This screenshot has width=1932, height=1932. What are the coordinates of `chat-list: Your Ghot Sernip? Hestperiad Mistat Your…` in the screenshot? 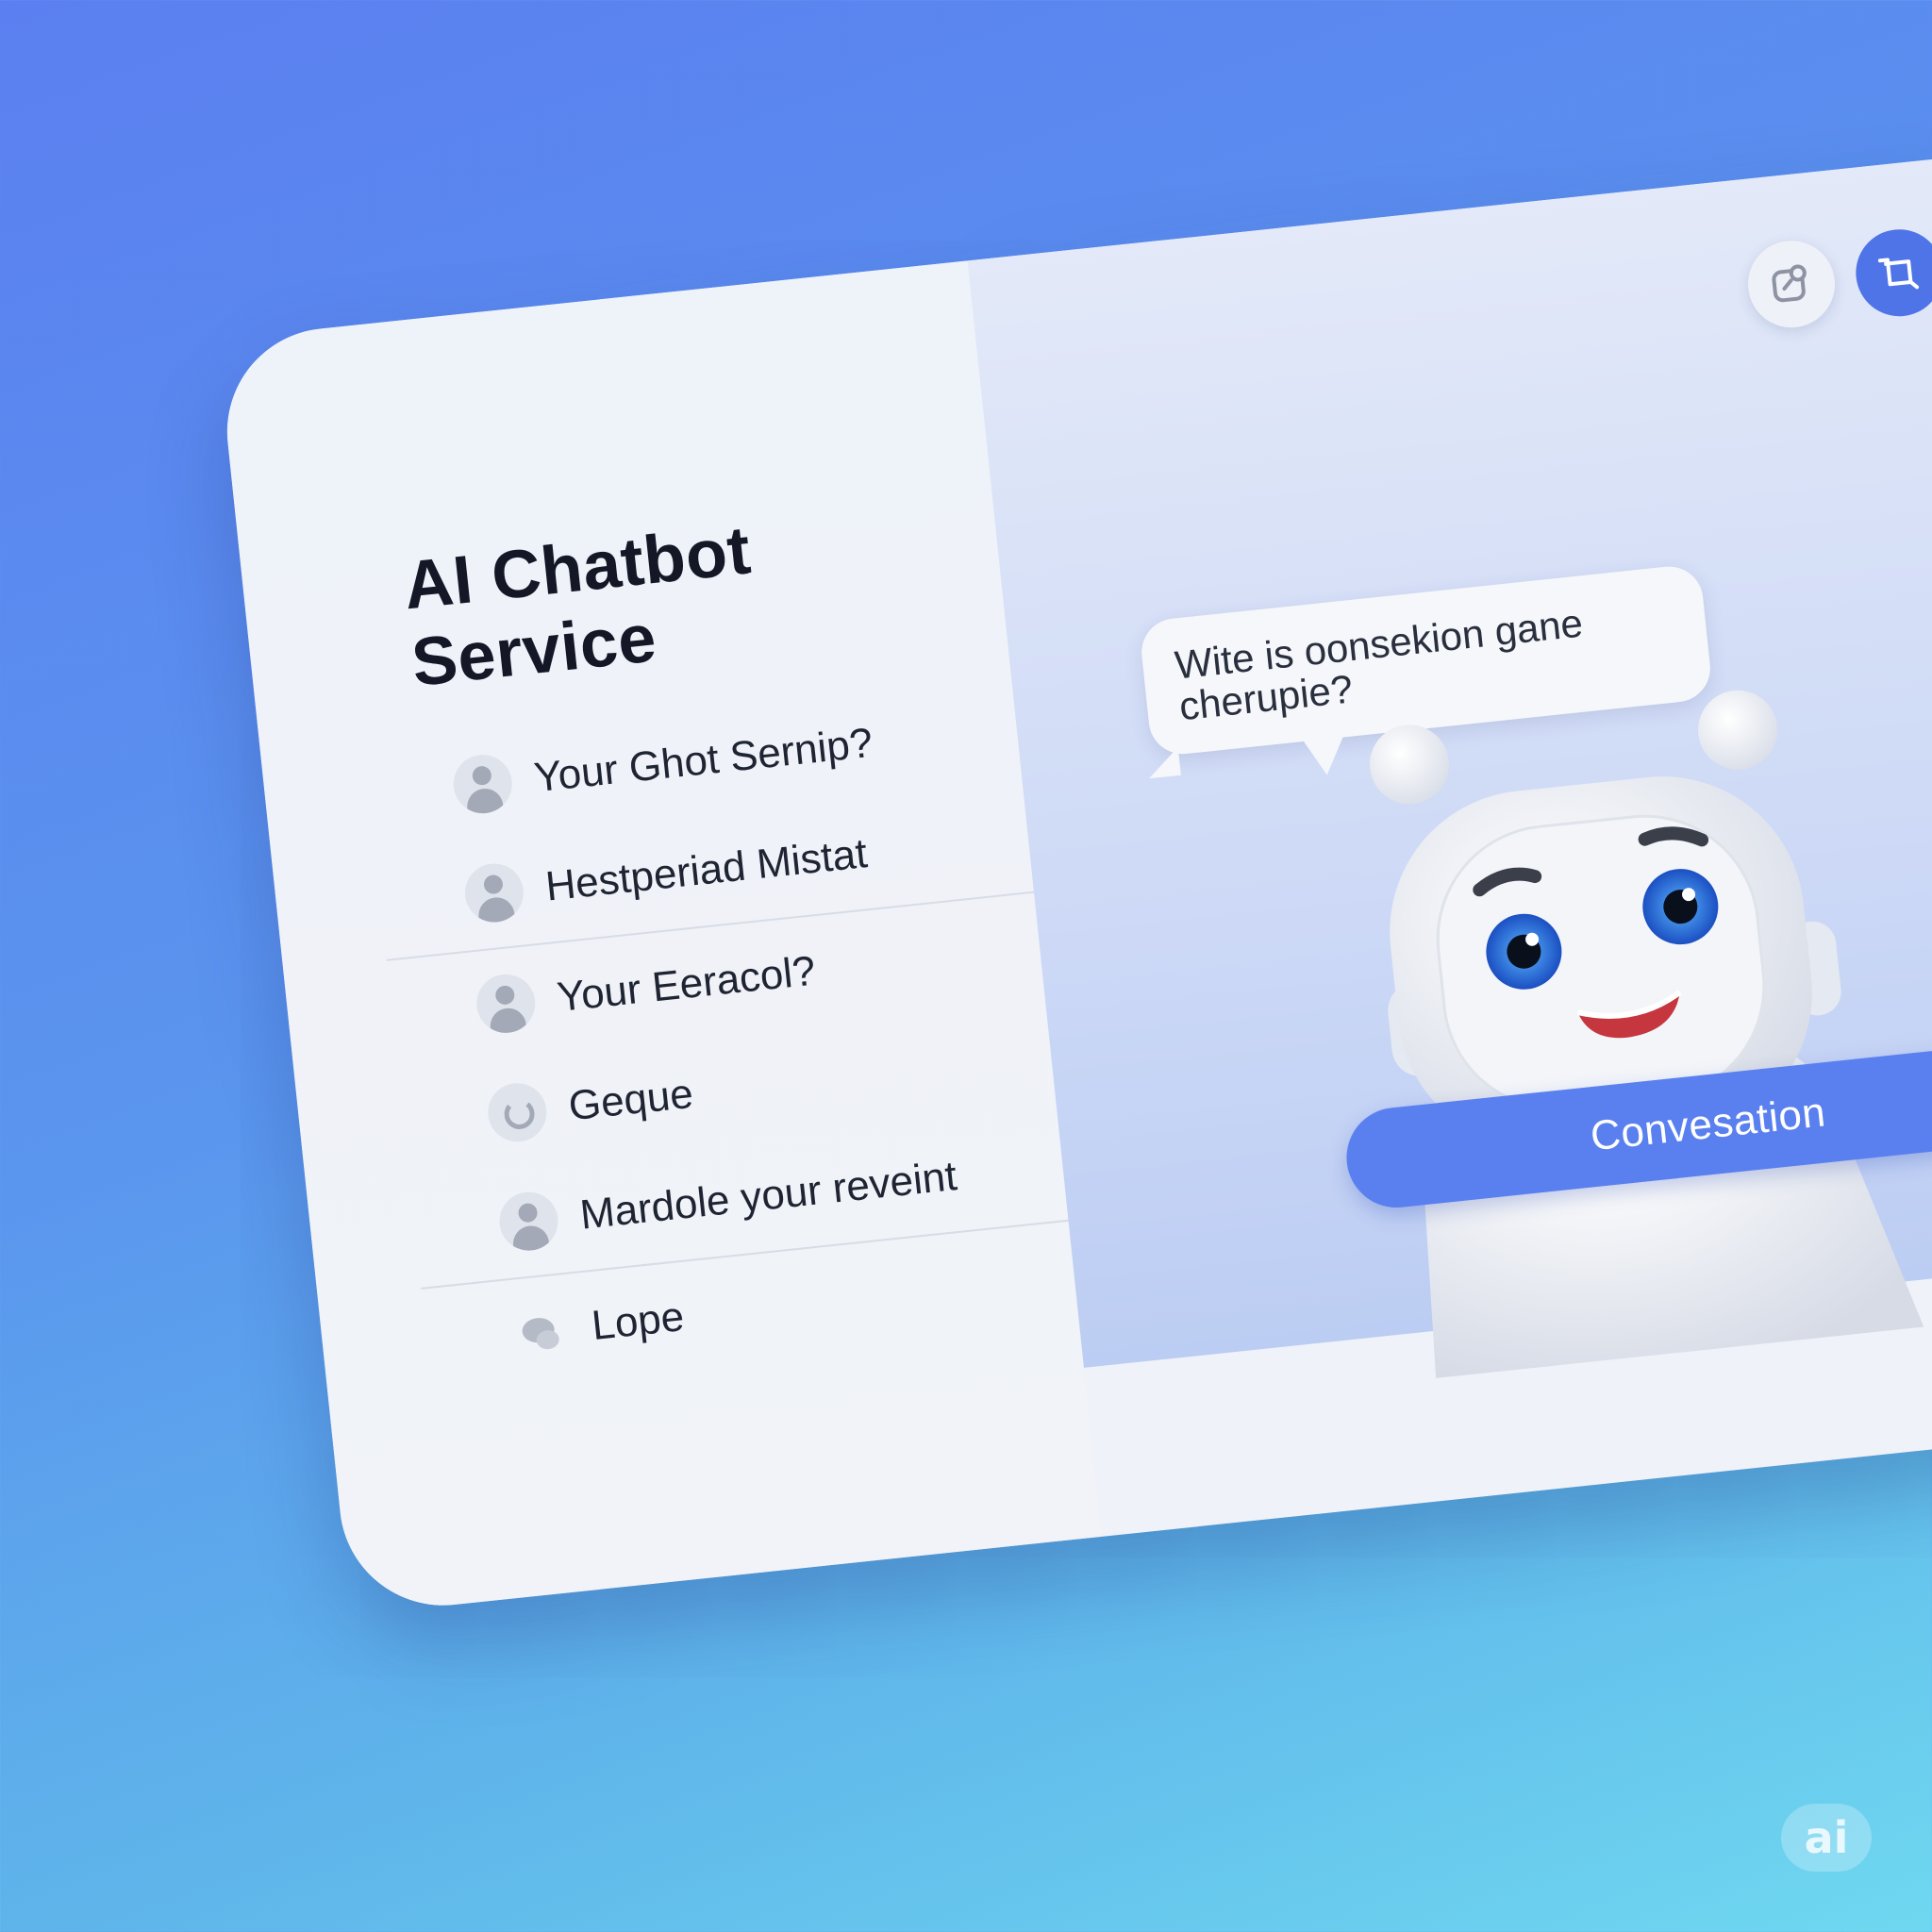 It's located at (733, 1032).